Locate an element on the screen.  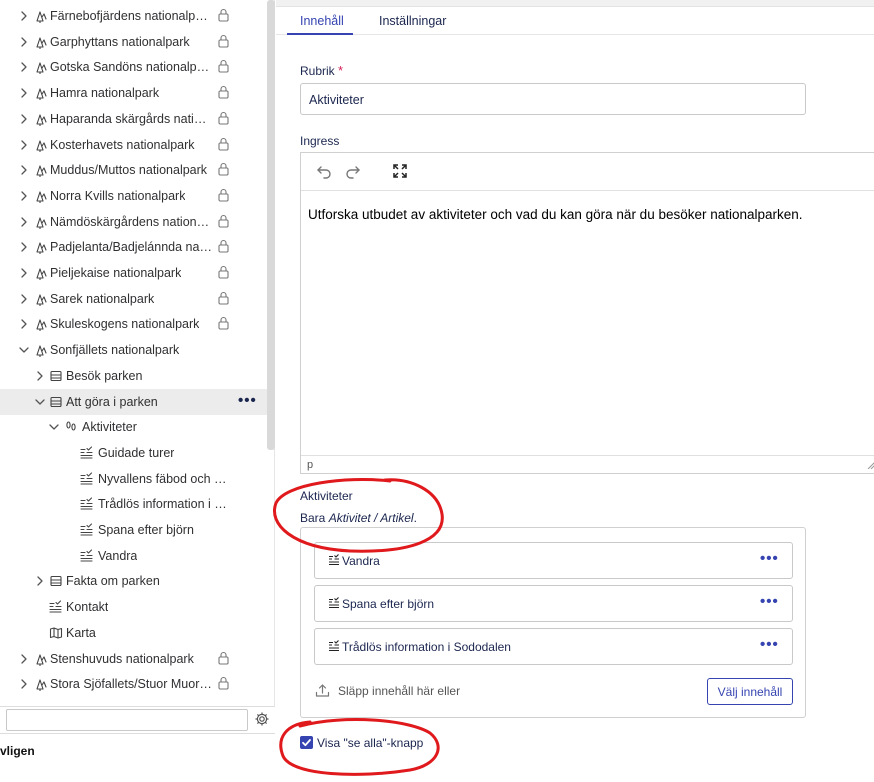
tree-item-label: Muddus/Muttos nationalpark is located at coordinates (129, 170).